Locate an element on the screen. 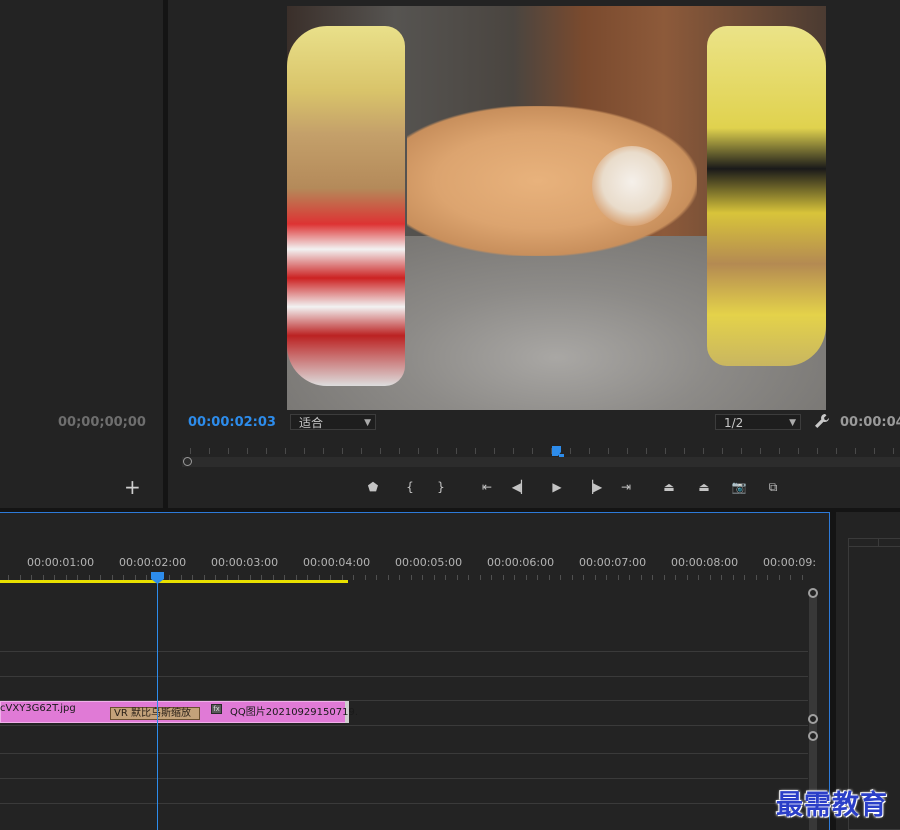 The width and height of the screenshot is (900, 830). ruler-label: 00:00:01:00 is located at coordinates (61, 562).